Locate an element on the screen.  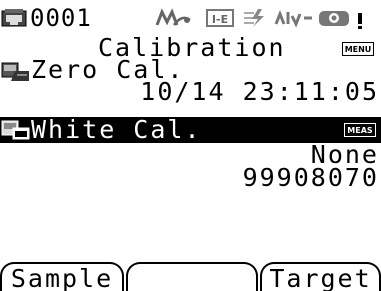
lightning-icon is located at coordinates (254, 18).